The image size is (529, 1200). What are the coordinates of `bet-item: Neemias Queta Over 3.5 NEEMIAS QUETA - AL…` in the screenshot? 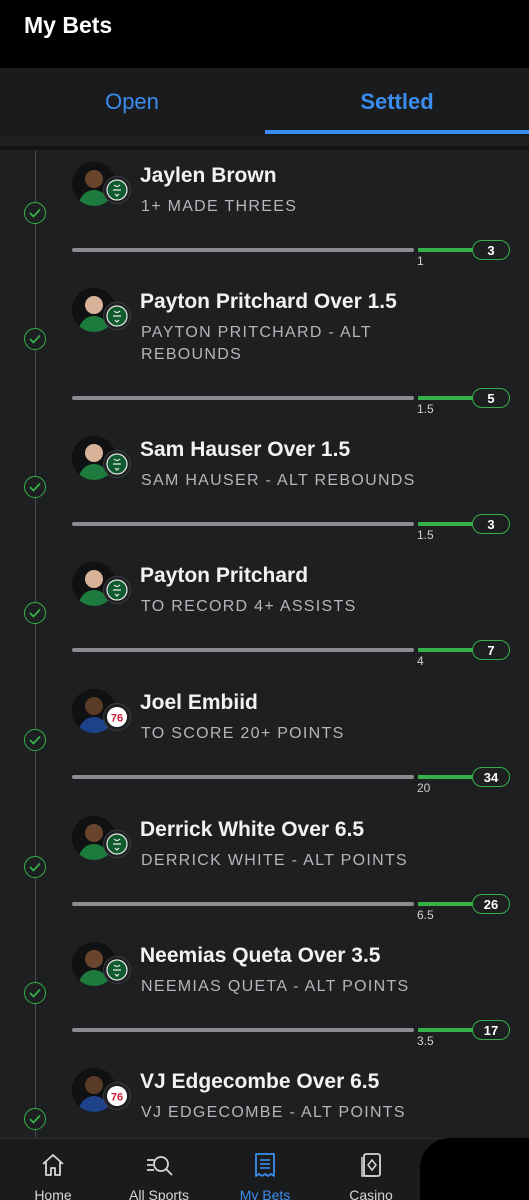 It's located at (264, 1001).